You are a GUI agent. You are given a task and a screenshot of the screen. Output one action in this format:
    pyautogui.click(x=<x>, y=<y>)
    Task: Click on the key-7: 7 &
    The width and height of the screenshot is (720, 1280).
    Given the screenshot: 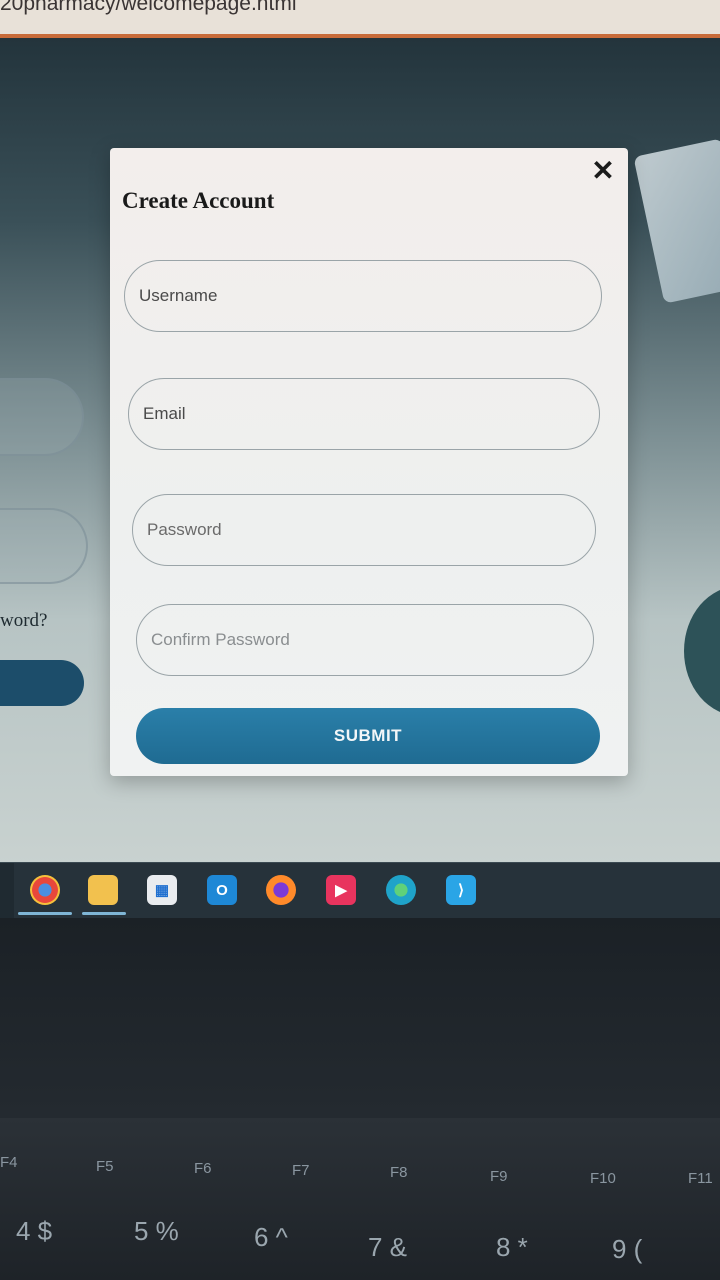 What is the action you would take?
    pyautogui.click(x=388, y=1247)
    